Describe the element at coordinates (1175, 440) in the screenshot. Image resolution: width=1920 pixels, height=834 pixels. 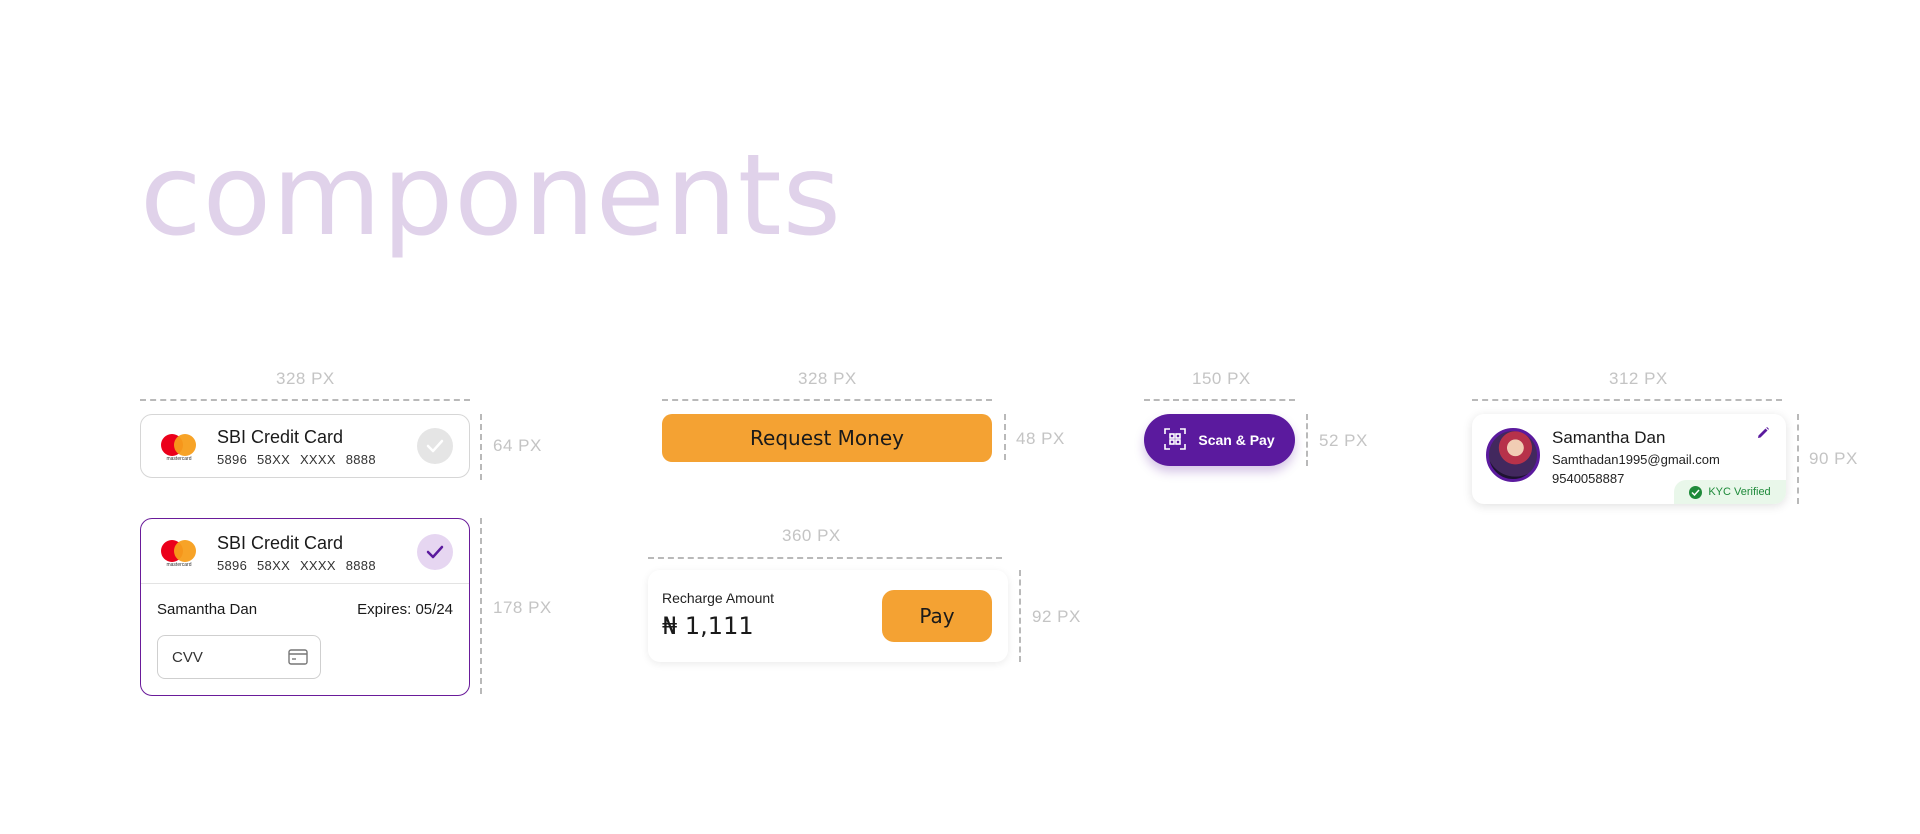
I see `qr-scan-icon` at that location.